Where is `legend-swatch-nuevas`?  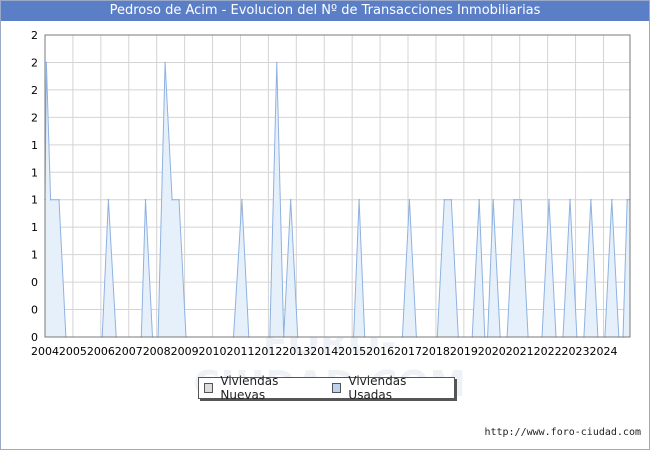
legend-swatch-nuevas is located at coordinates (209, 388).